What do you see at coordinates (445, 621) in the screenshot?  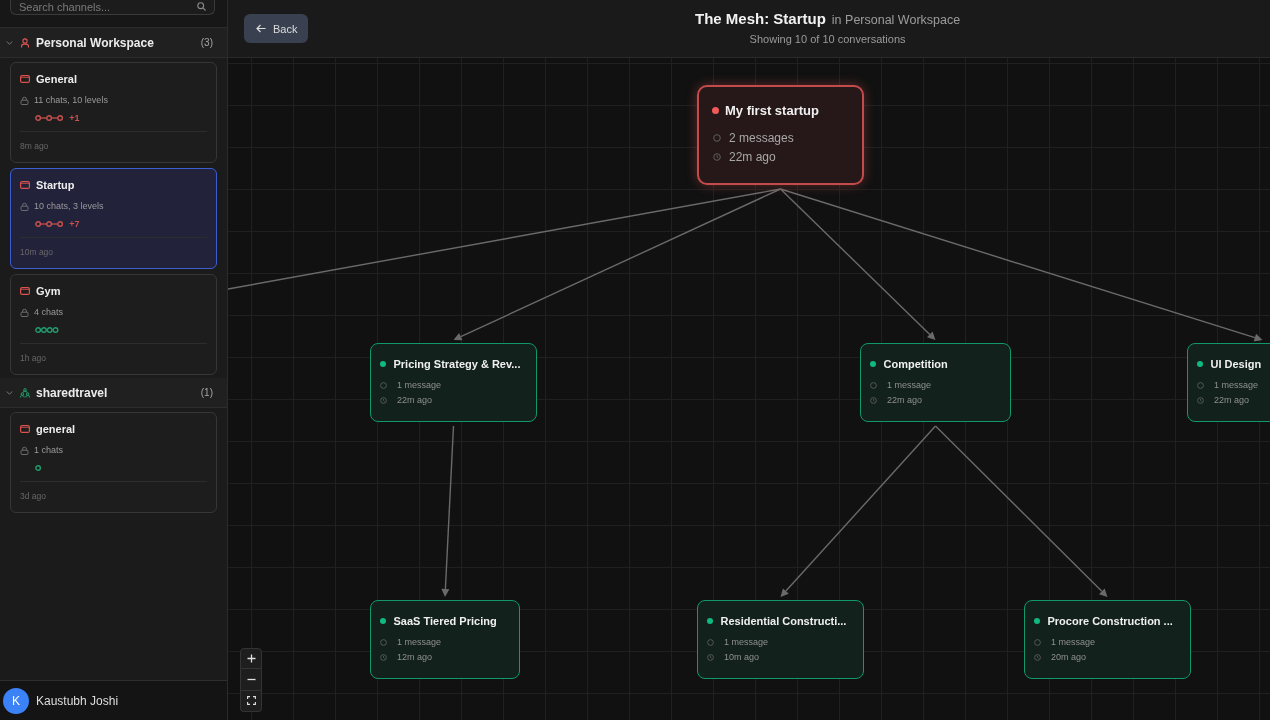 I see `node-title: SaaS Tiered Pricing` at bounding box center [445, 621].